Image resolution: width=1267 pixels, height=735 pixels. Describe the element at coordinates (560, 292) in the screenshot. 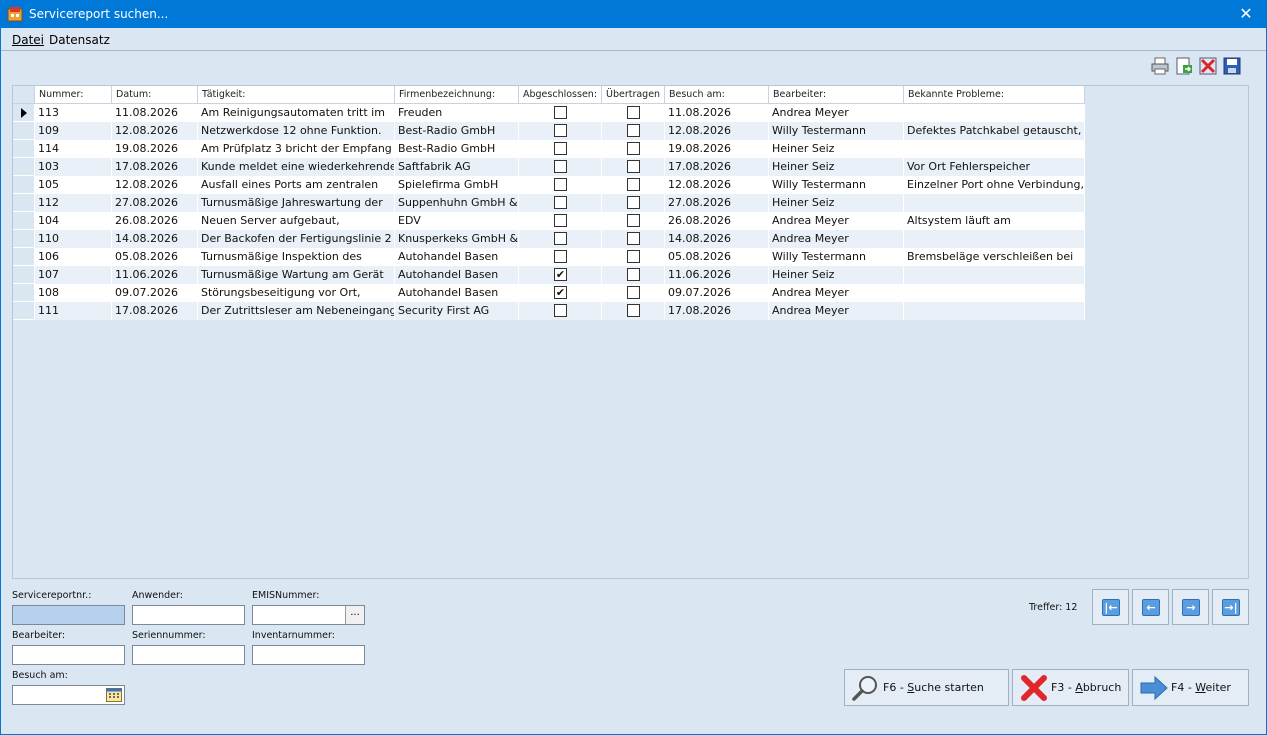

I see `row-checkbox: ✔` at that location.